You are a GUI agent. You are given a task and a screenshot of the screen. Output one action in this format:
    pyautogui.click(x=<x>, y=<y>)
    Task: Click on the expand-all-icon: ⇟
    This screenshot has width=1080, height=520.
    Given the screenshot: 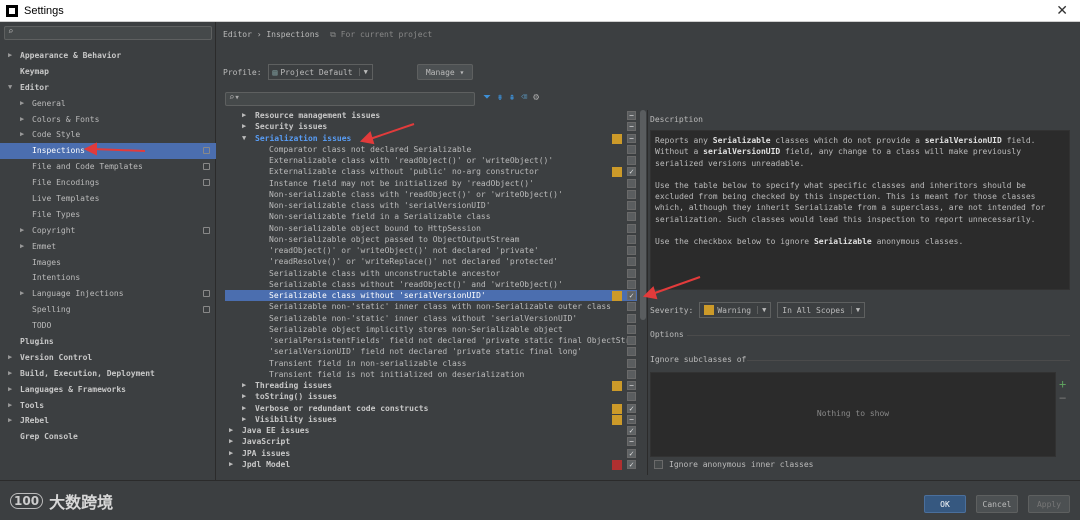 What is the action you would take?
    pyautogui.click(x=500, y=97)
    